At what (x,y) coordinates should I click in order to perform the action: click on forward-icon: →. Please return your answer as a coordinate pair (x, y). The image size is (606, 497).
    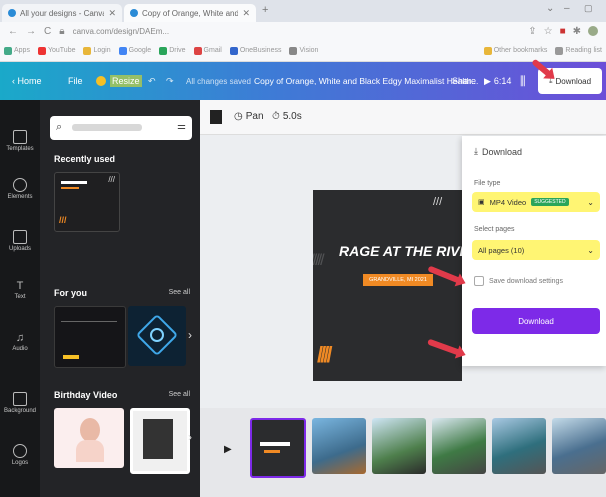
    Looking at the image, I should click on (31, 31).